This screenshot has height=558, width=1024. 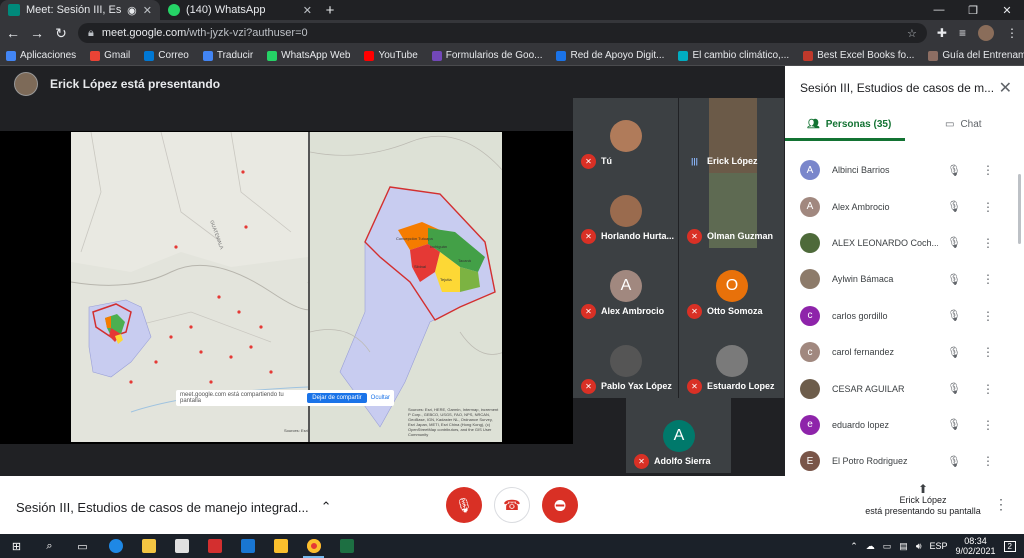 I want to click on edge-icon, so click(x=115, y=546).